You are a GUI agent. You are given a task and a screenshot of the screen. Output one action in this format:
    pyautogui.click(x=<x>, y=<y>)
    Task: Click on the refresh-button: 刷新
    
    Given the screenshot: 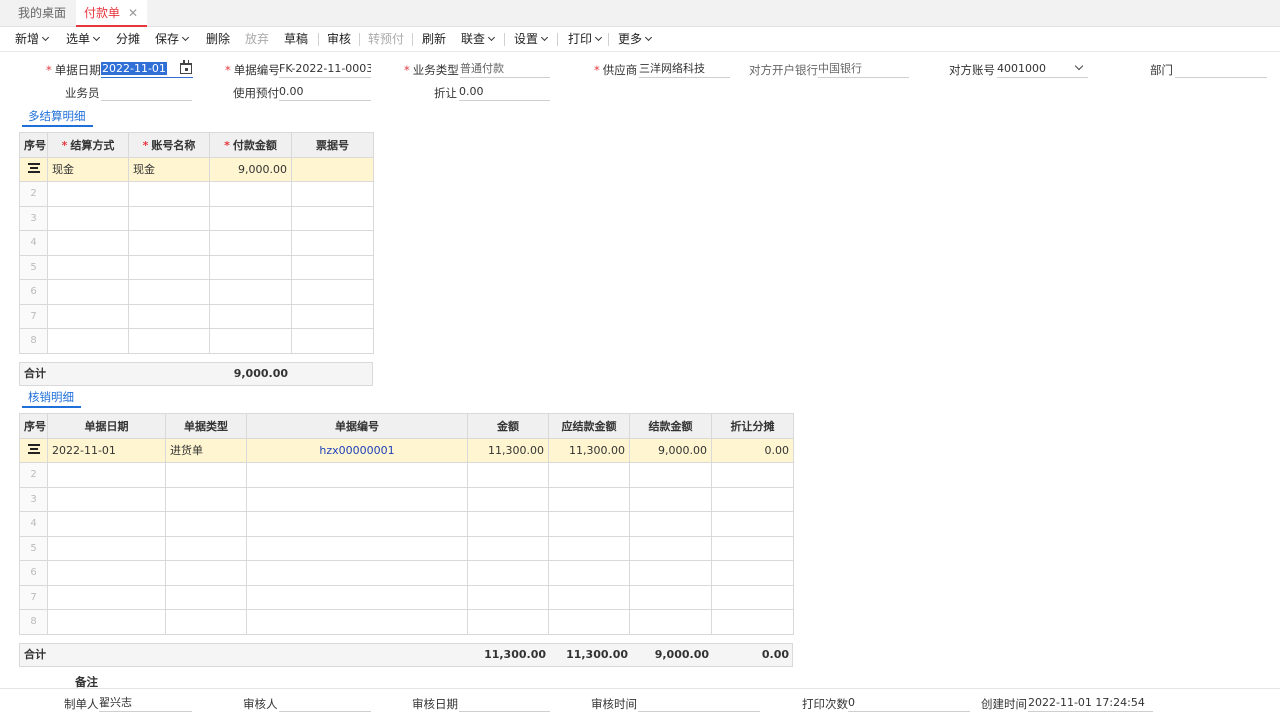 What is the action you would take?
    pyautogui.click(x=434, y=39)
    